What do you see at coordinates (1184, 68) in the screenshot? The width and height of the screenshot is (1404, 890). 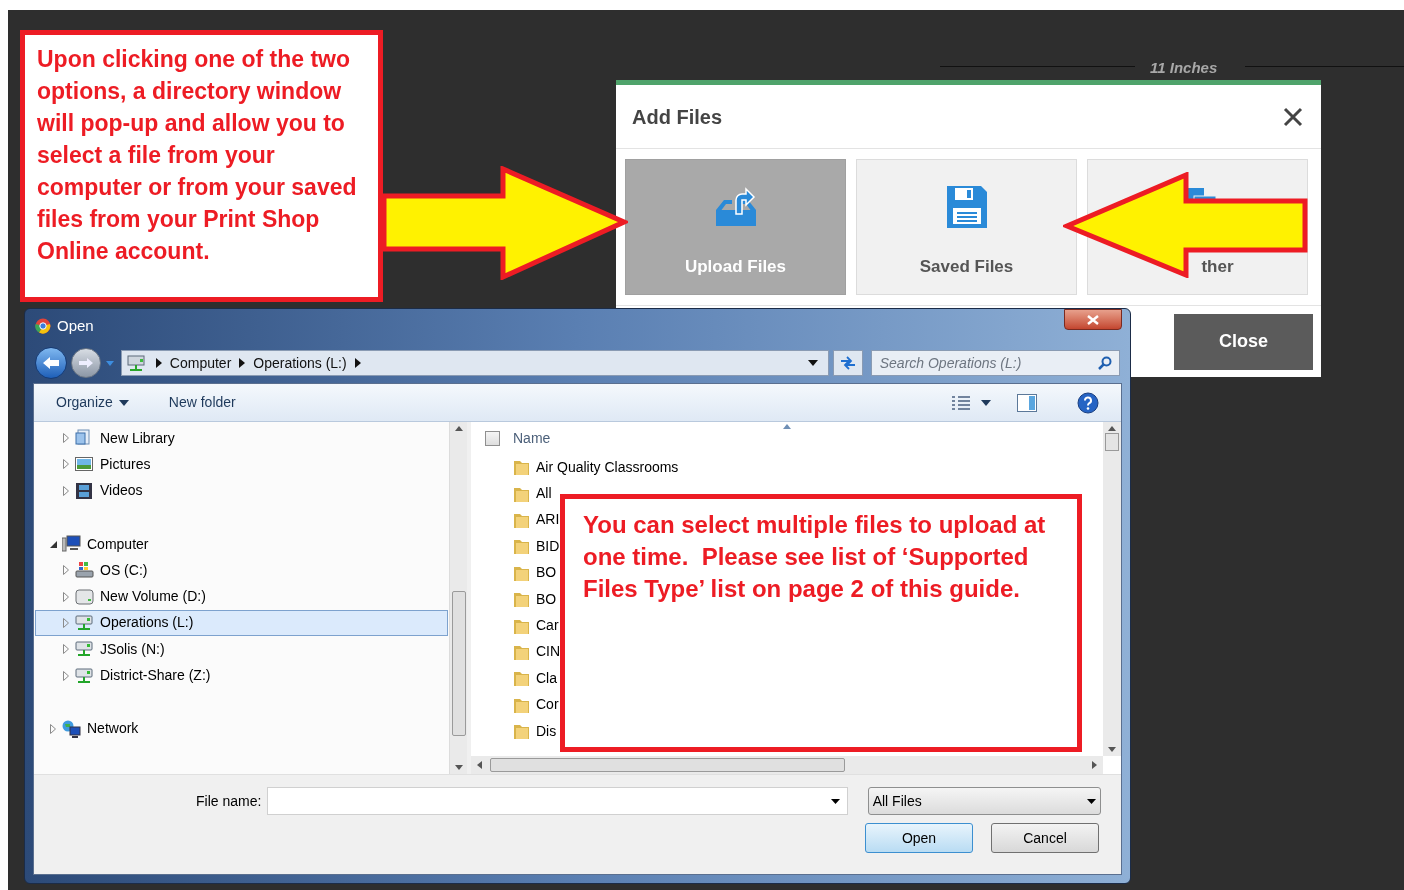 I see `ruler-label: 11 Inches` at bounding box center [1184, 68].